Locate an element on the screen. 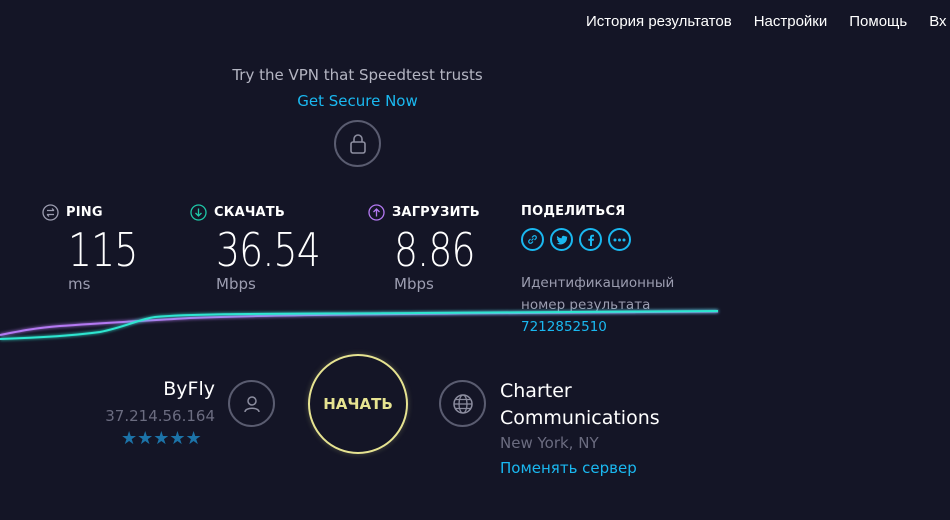  get-secure-link: Get Secure Now is located at coordinates (357, 101).